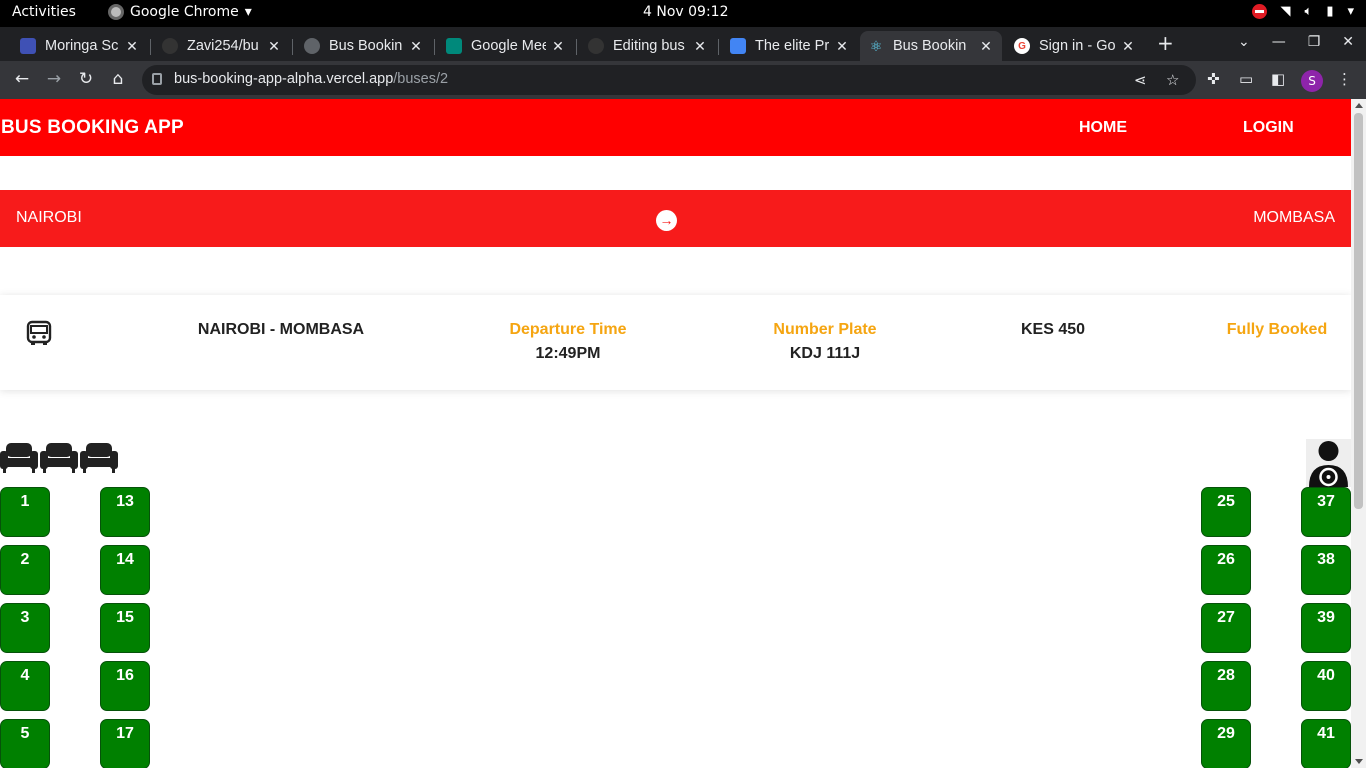 The image size is (1366, 768). Describe the element at coordinates (311, 79) in the screenshot. I see `url-text: bus-booking-app-alpha.vercel.app/buses/2` at that location.